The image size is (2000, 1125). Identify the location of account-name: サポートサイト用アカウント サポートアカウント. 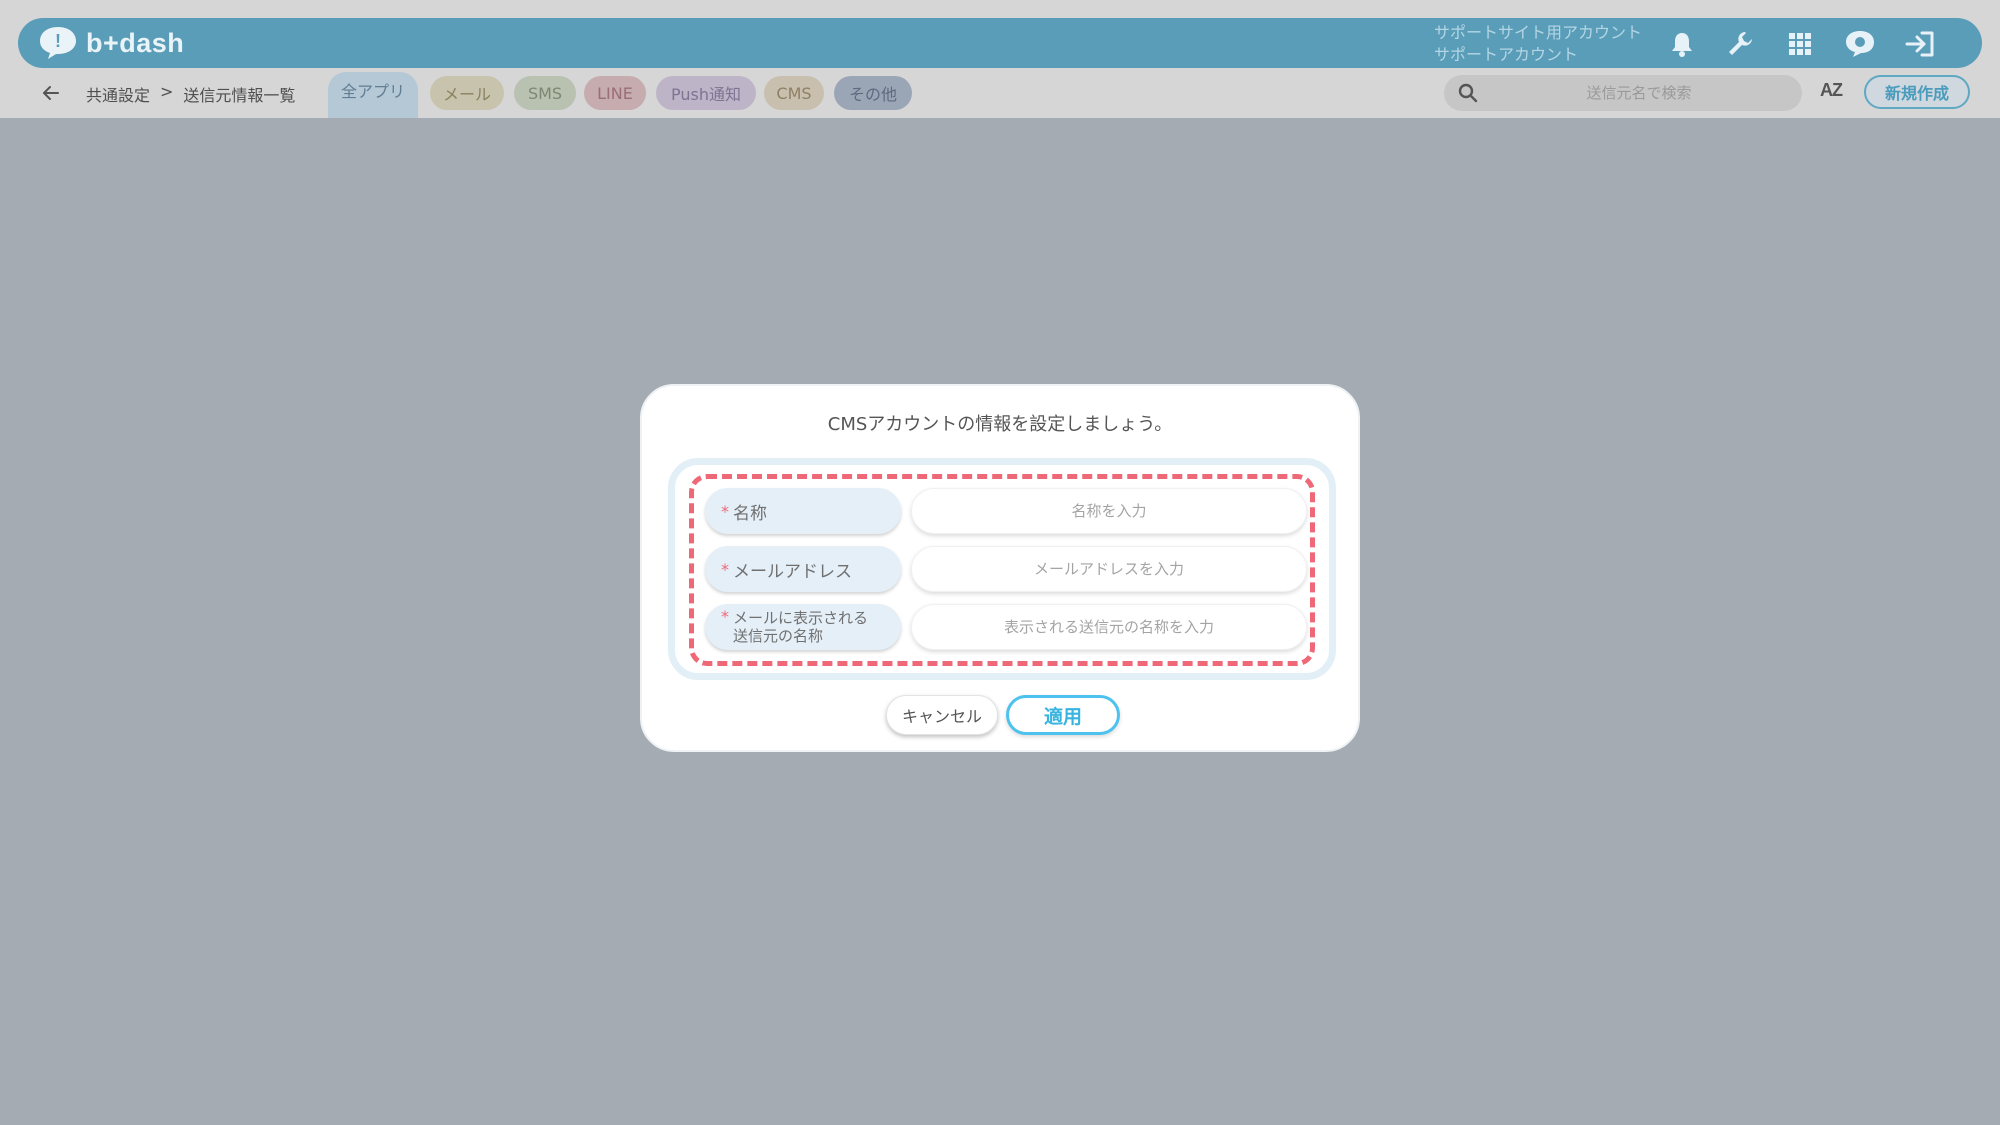
(1538, 44).